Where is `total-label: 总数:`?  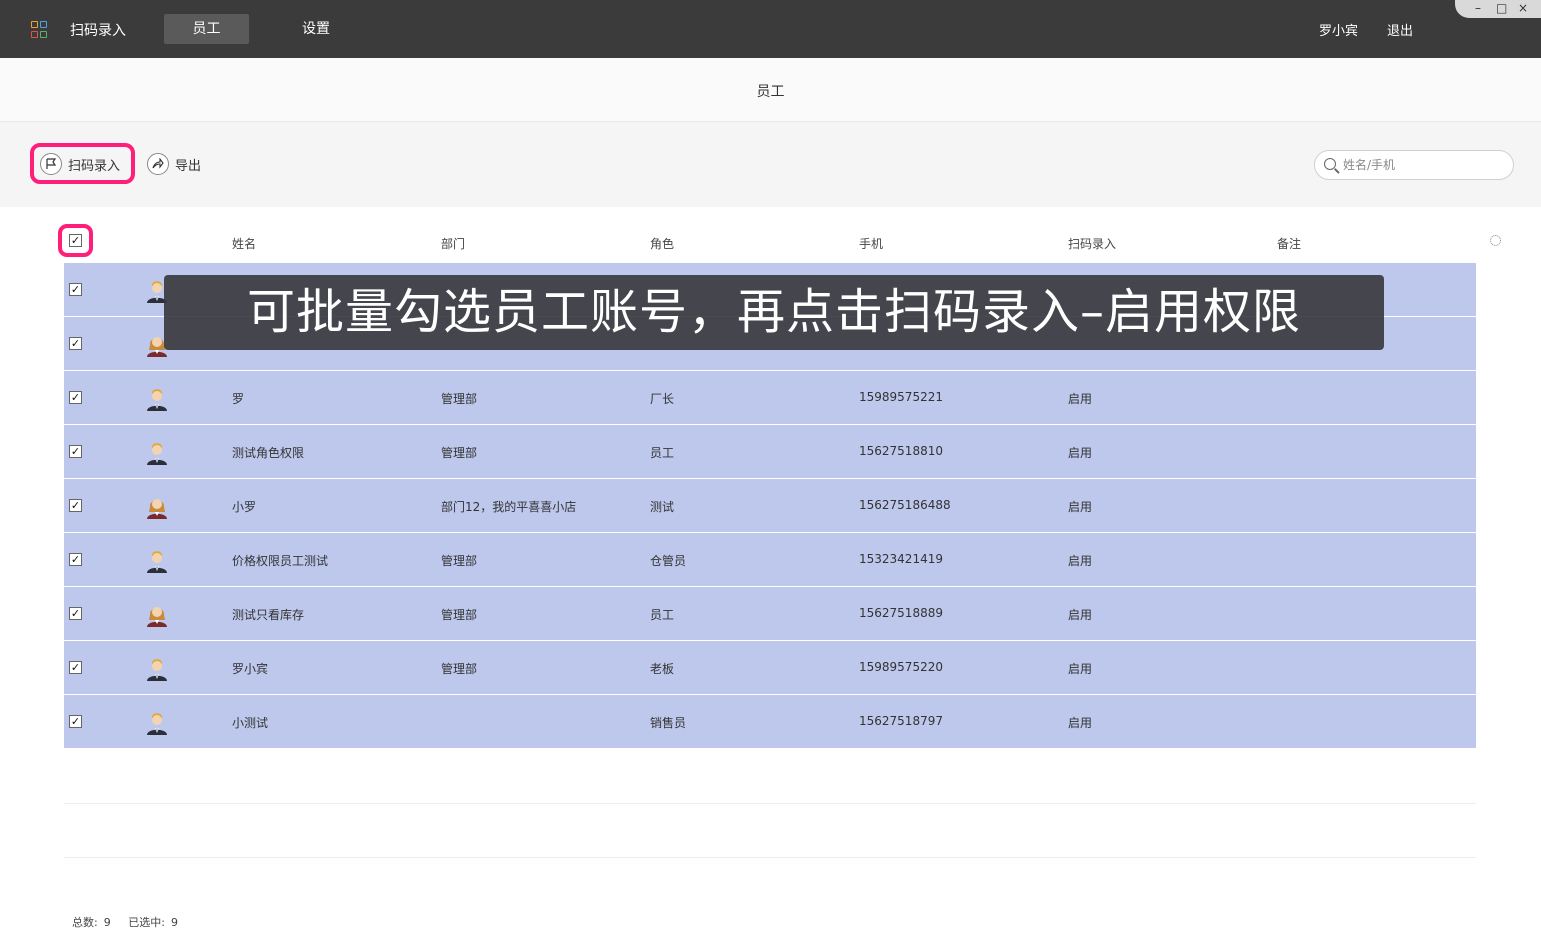
total-label: 总数: is located at coordinates (85, 922).